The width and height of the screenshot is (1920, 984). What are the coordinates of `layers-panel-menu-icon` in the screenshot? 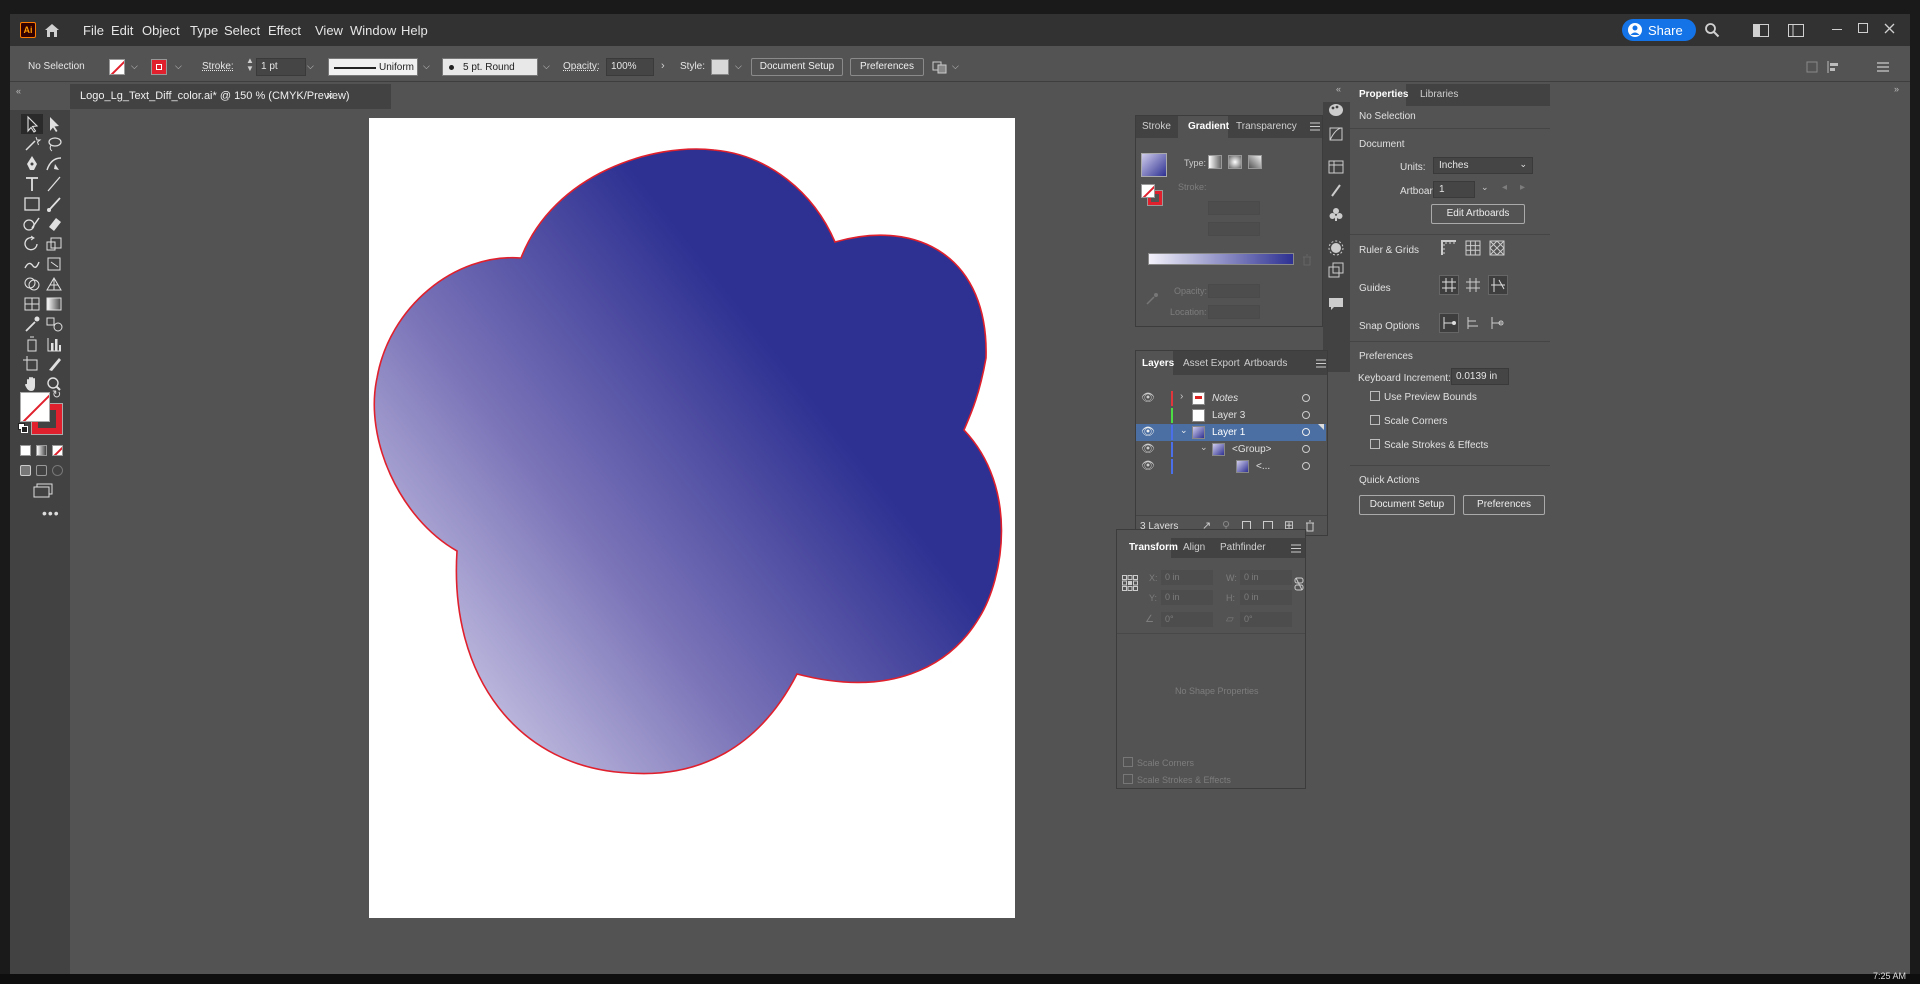 It's located at (1321, 363).